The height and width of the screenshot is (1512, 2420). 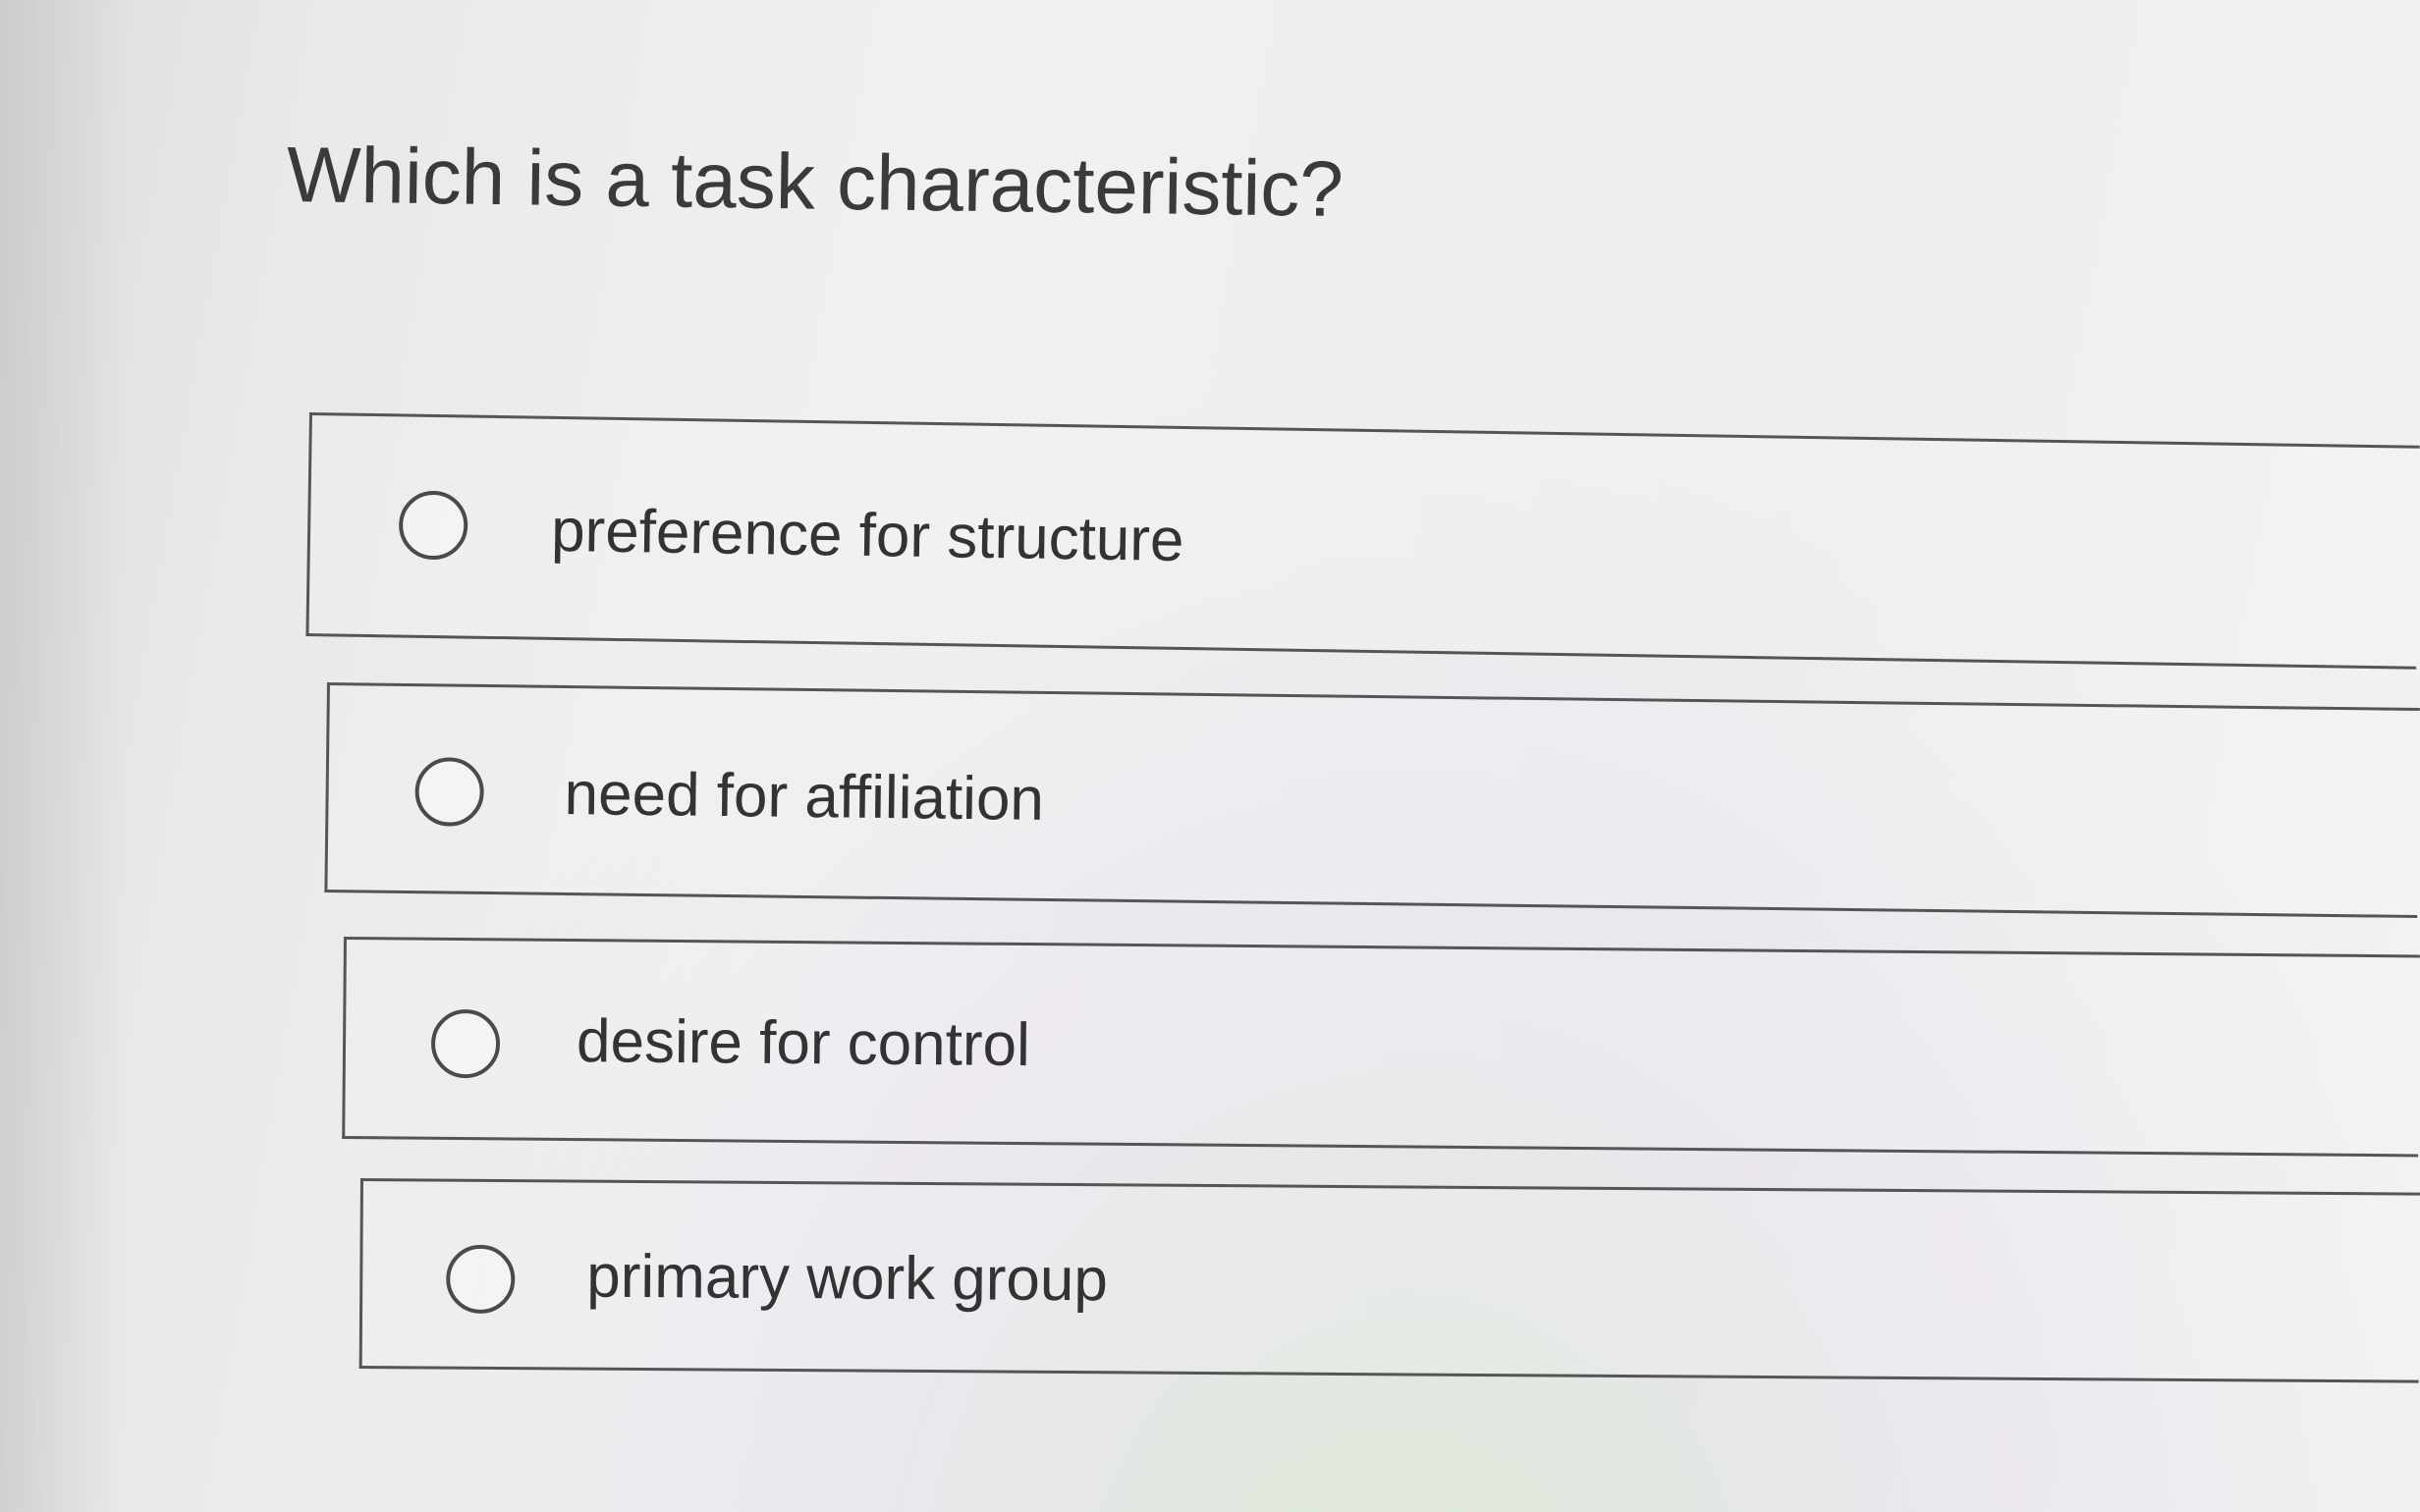 What do you see at coordinates (867, 535) in the screenshot?
I see `answer-option-label: preference for structure` at bounding box center [867, 535].